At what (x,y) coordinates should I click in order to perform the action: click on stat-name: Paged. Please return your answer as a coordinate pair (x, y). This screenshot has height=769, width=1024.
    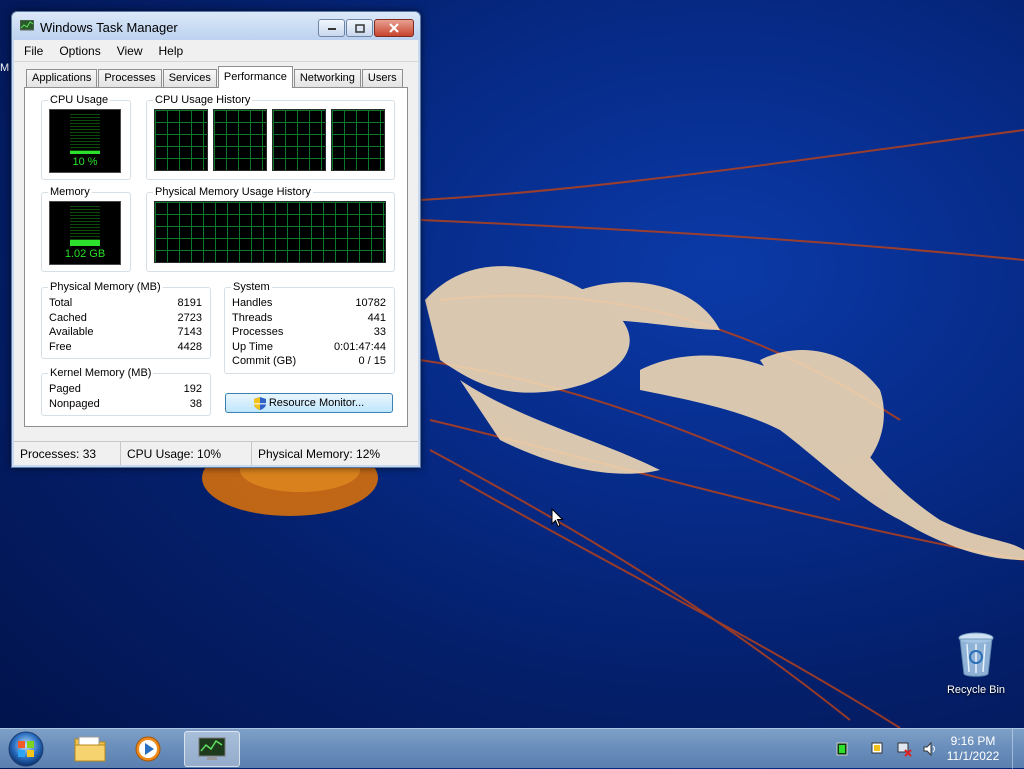
    Looking at the image, I should click on (65, 389).